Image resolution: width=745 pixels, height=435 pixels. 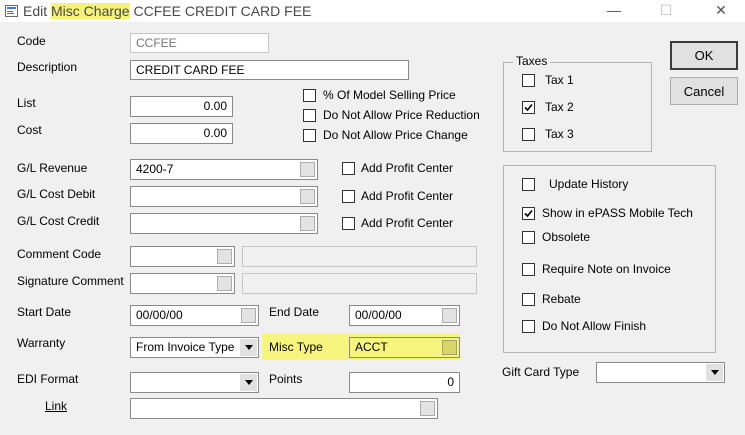 I want to click on maximize-icon: ☐, so click(x=666, y=9).